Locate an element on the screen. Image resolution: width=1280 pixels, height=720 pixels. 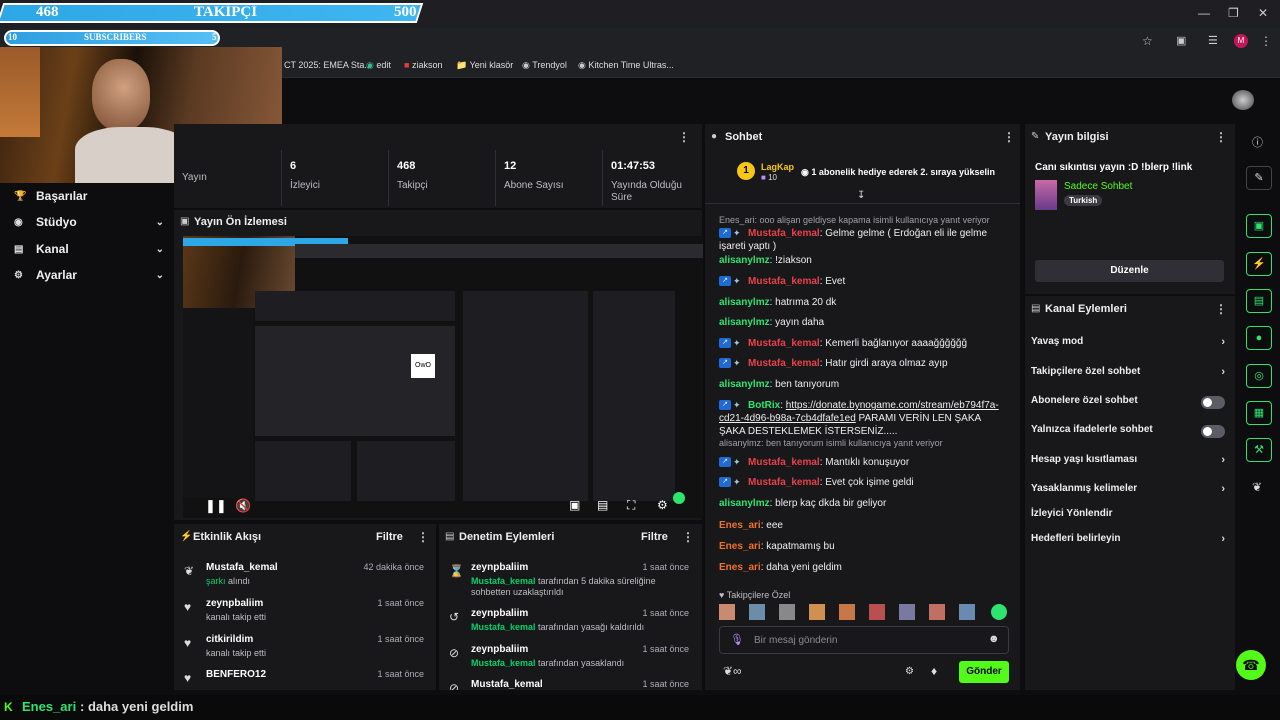
points-icon: ❦∞ is located at coordinates (732, 671).